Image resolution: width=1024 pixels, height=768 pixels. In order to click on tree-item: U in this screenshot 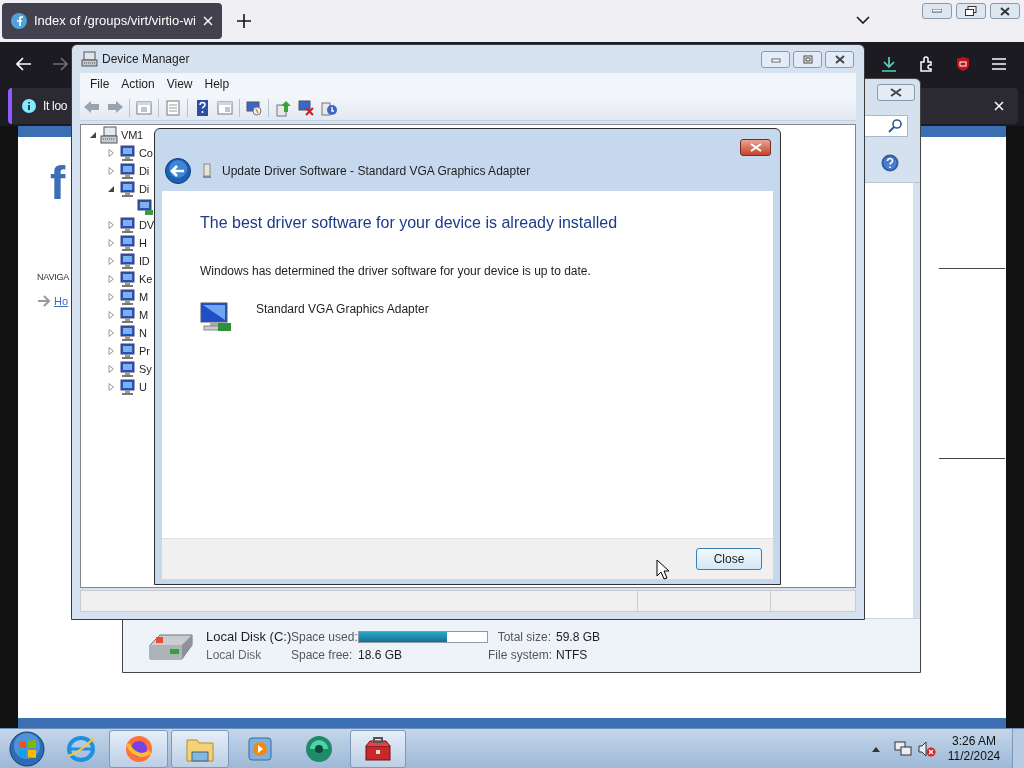, I will do `click(143, 387)`.